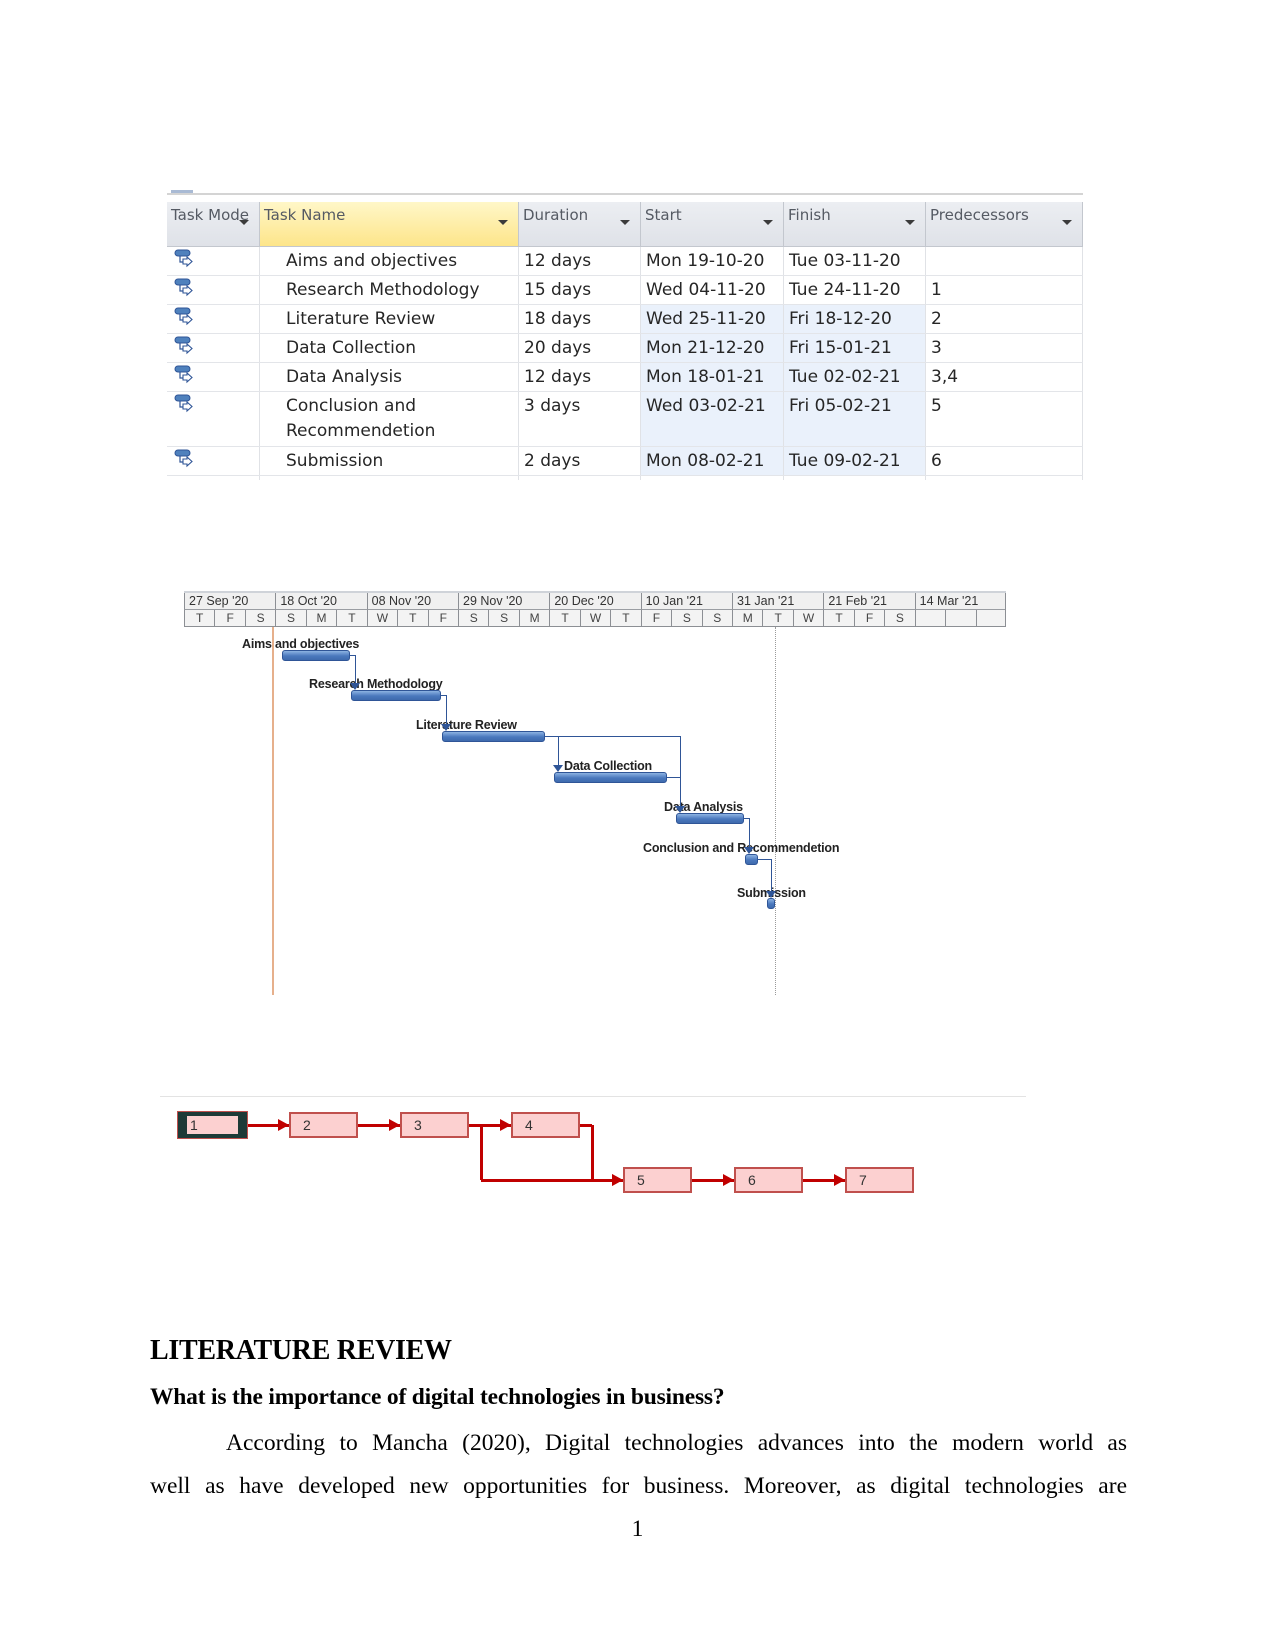  I want to click on network-node-box: 7, so click(879, 1180).